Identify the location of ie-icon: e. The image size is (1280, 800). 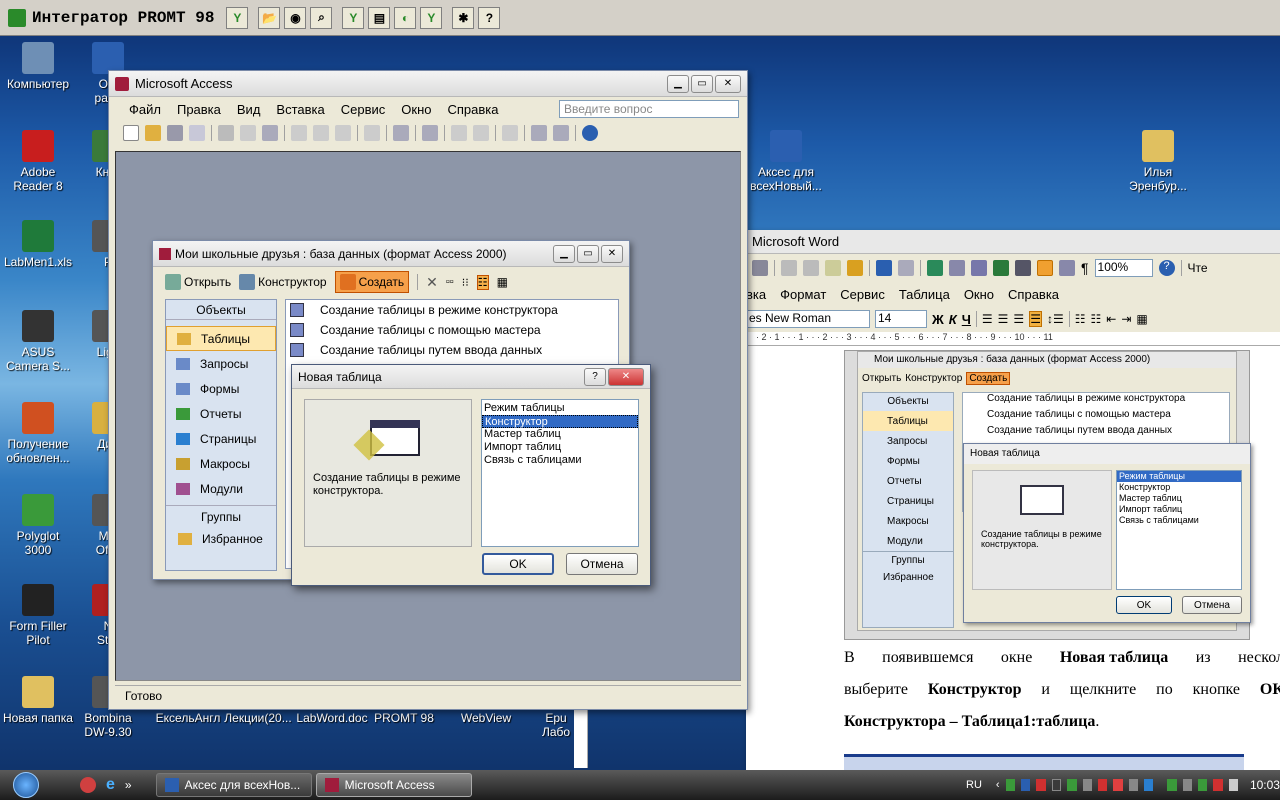
(110, 785).